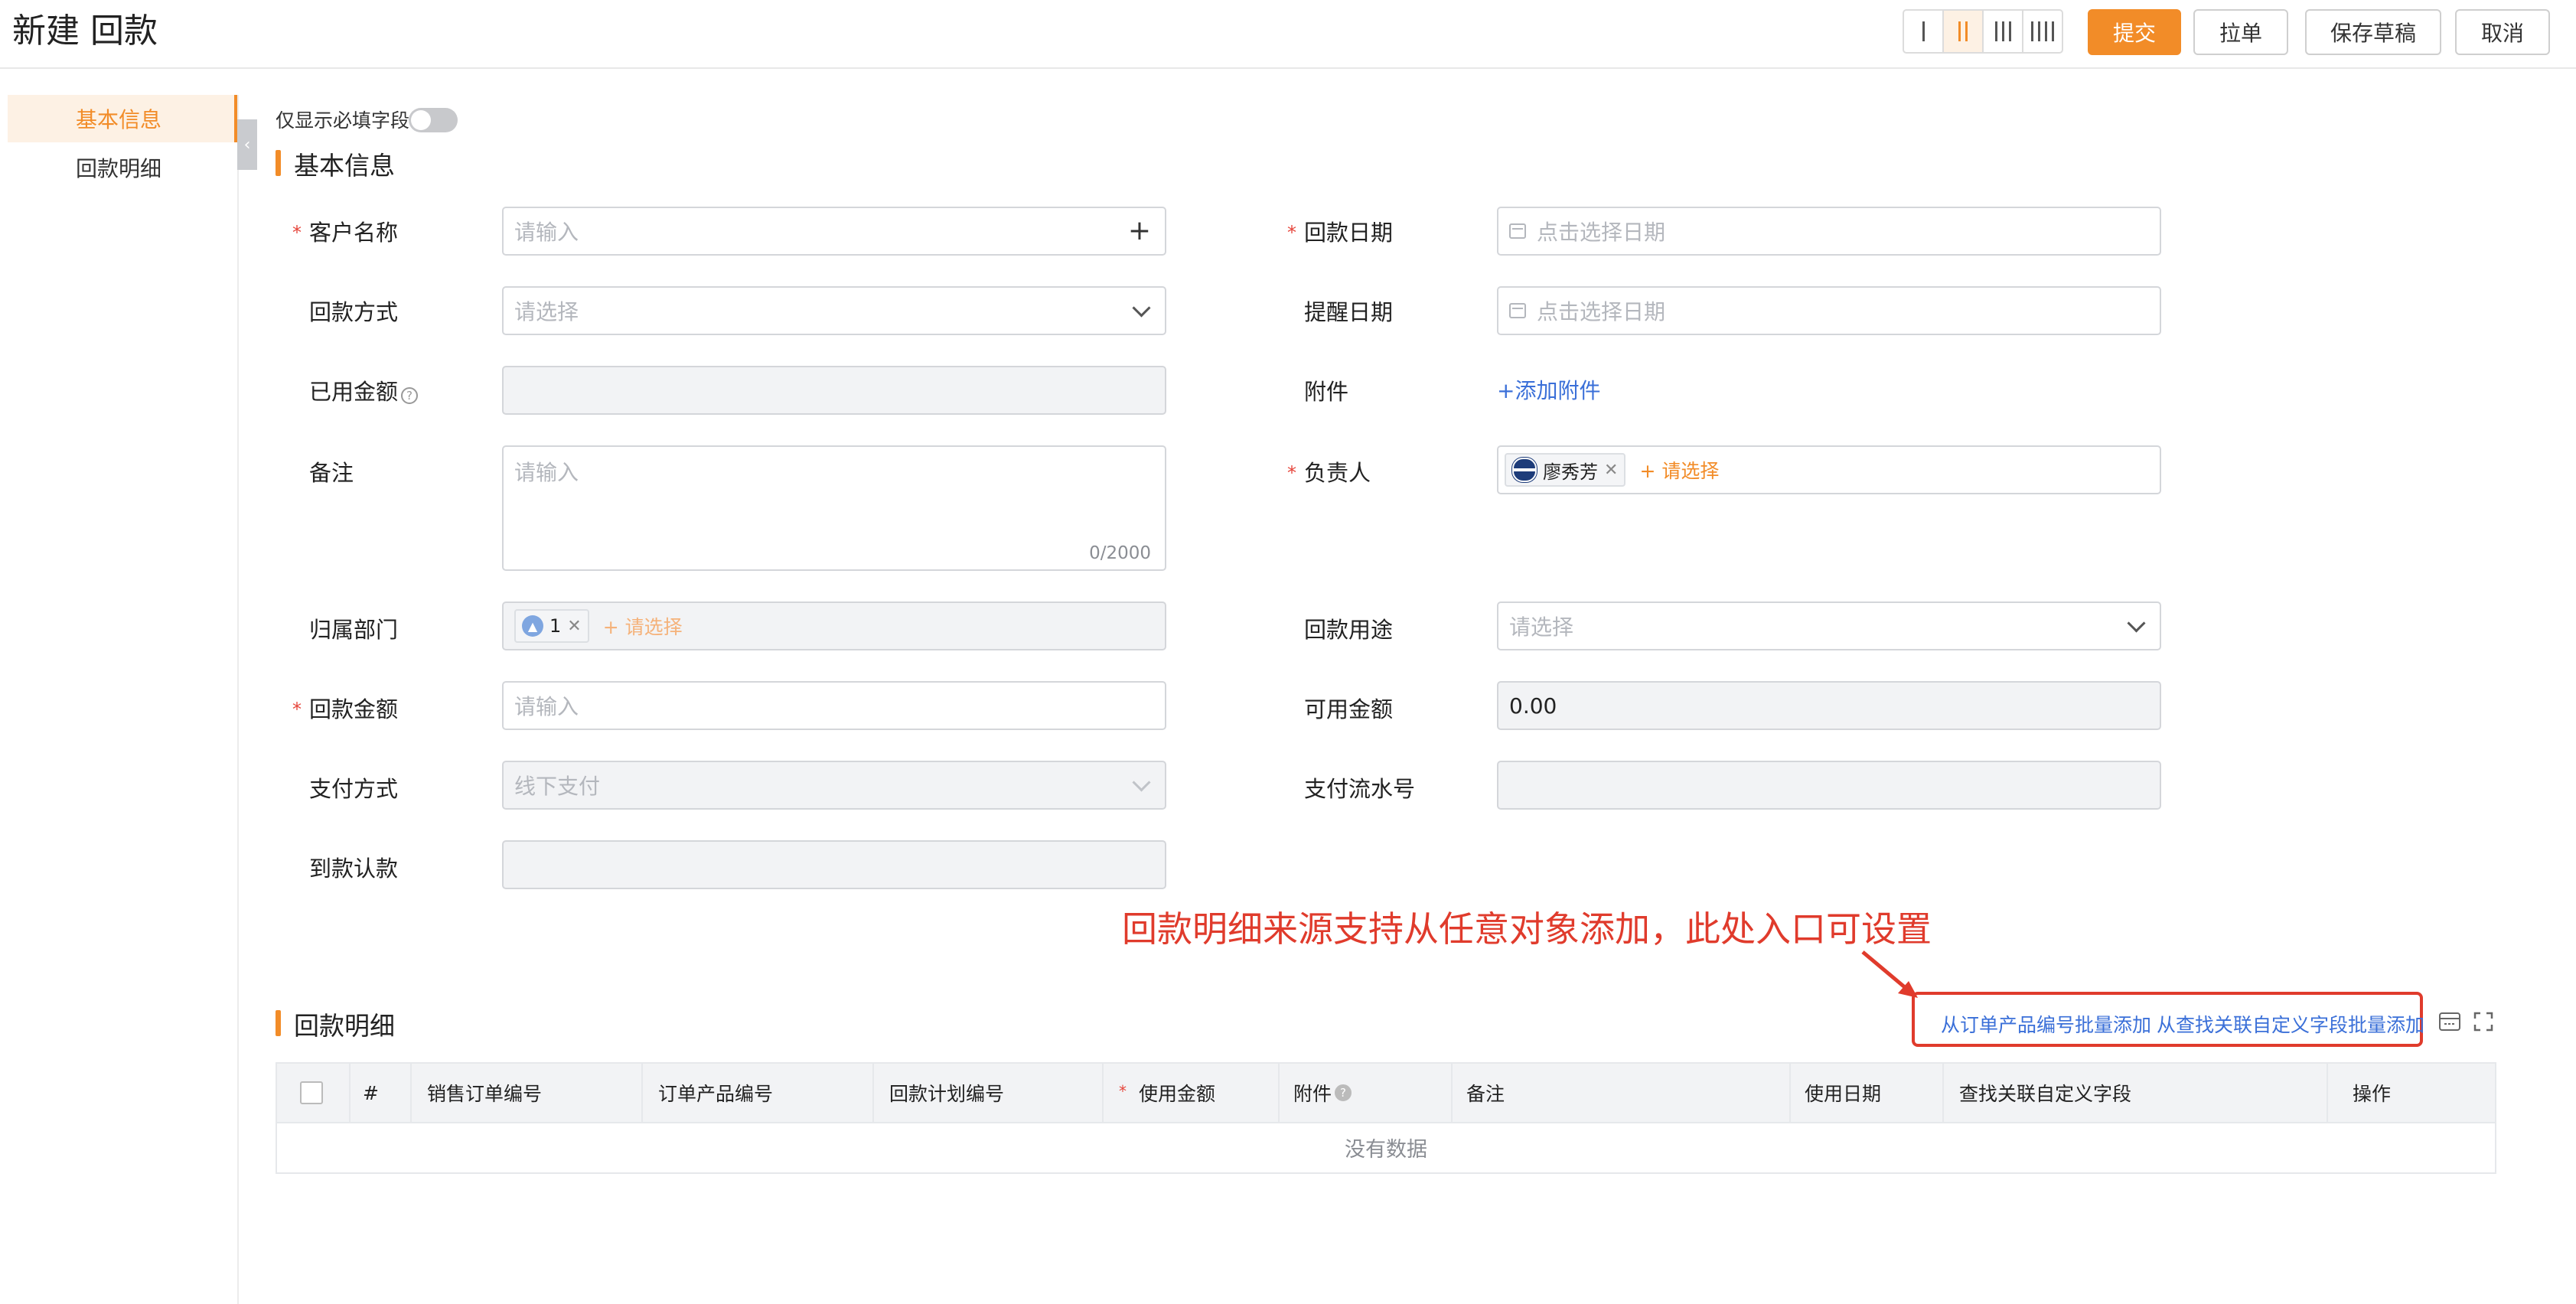 Image resolution: width=2576 pixels, height=1304 pixels. Describe the element at coordinates (2046, 1024) in the screenshot. I see `batch-add-by-order-link: 从订单产品编号批量添加` at that location.